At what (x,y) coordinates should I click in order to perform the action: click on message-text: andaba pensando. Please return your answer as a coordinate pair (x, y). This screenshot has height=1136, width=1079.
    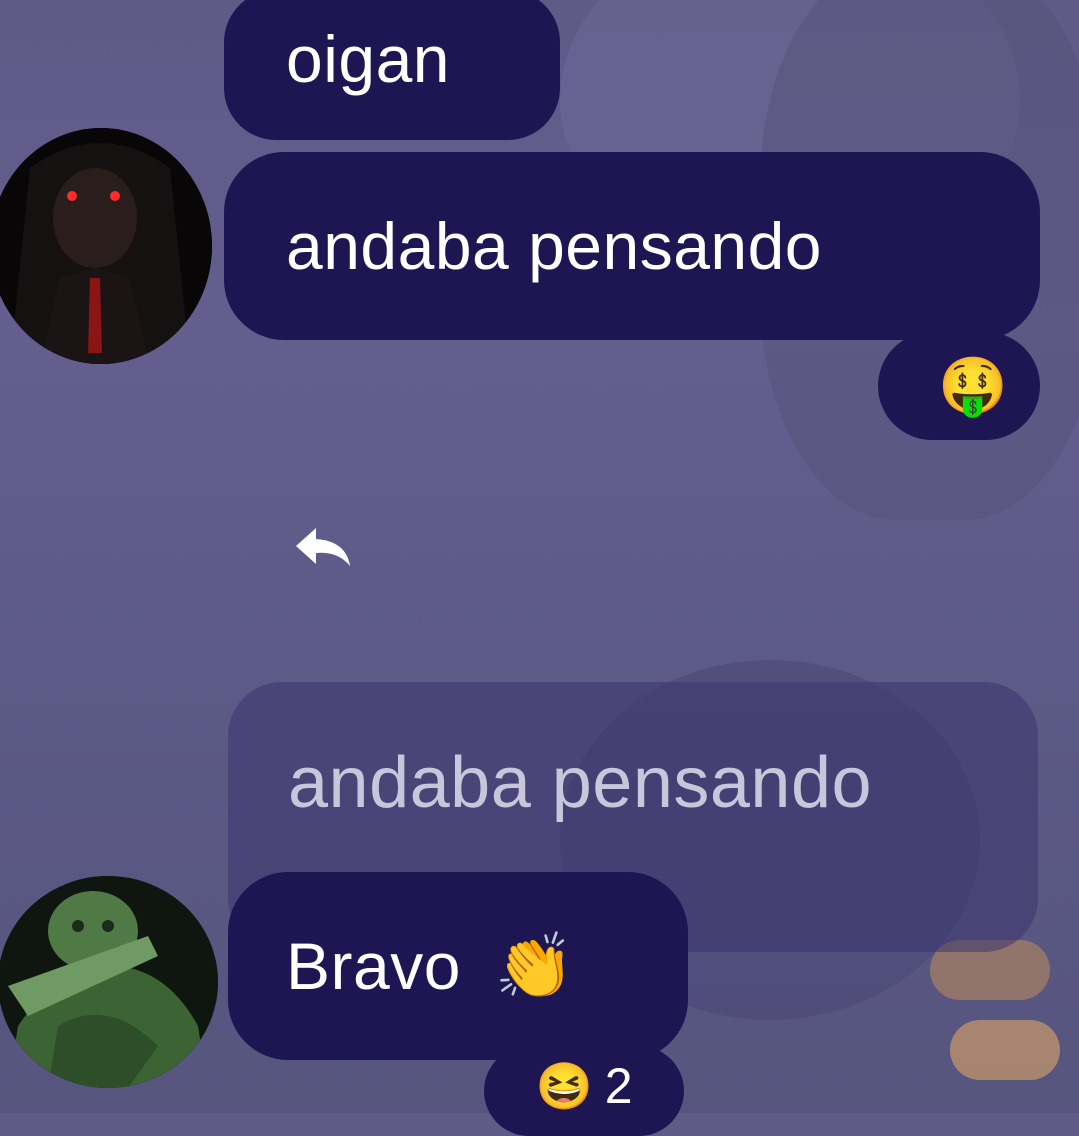
    Looking at the image, I should click on (554, 246).